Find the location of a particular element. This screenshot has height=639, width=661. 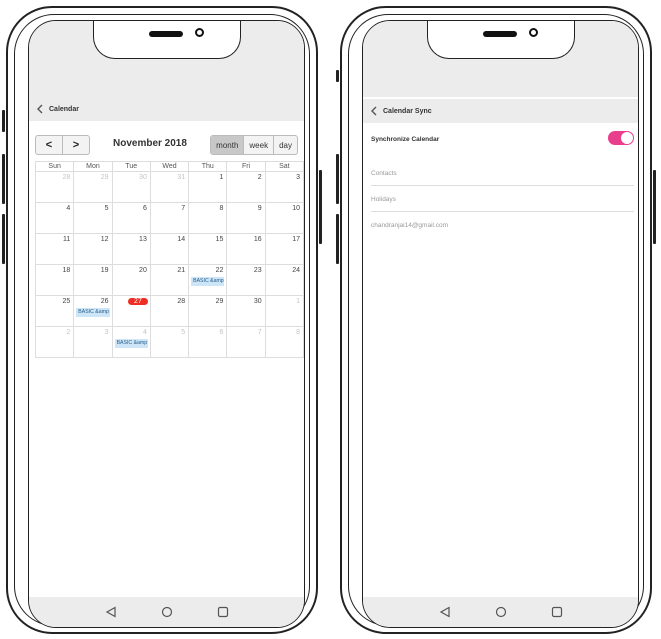

sync-calendar-label: Synchronize Calendar is located at coordinates (405, 139).